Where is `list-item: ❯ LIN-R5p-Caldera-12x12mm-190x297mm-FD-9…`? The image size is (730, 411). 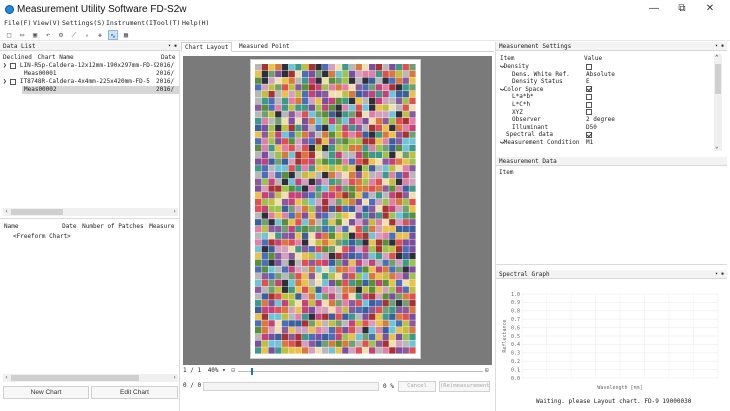 list-item: ❯ LIN-R5p-Caldera-12x12mm-190x297mm-FD-9… is located at coordinates (91, 65).